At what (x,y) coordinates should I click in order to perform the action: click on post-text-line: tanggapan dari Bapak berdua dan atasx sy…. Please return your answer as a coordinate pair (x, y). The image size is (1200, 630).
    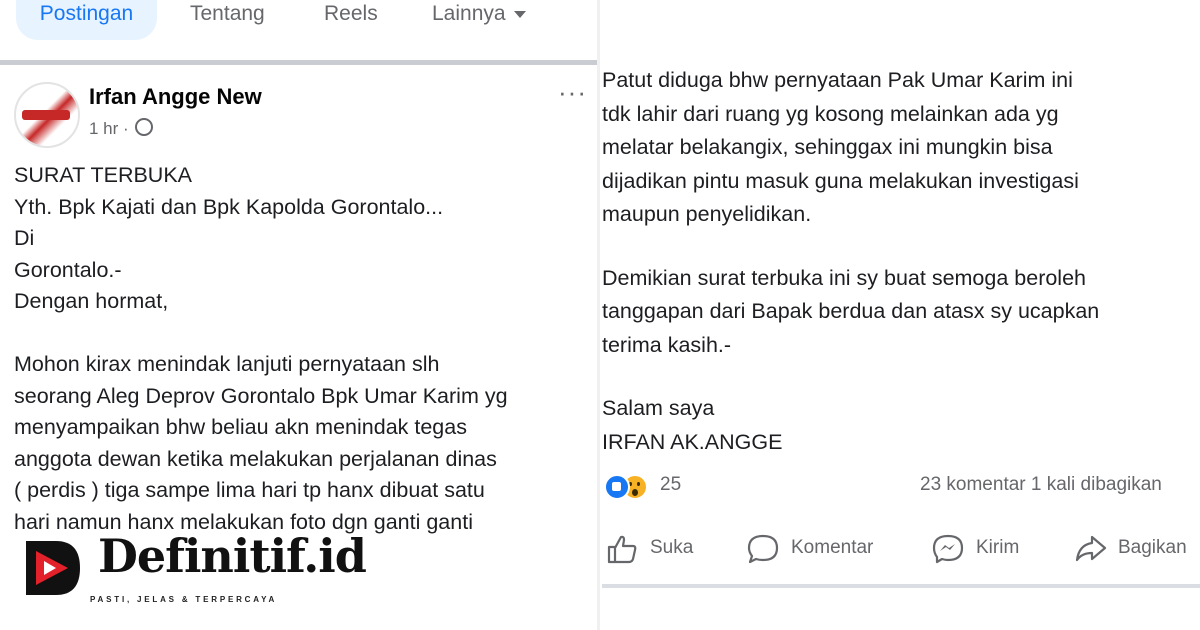
    Looking at the image, I should click on (851, 311).